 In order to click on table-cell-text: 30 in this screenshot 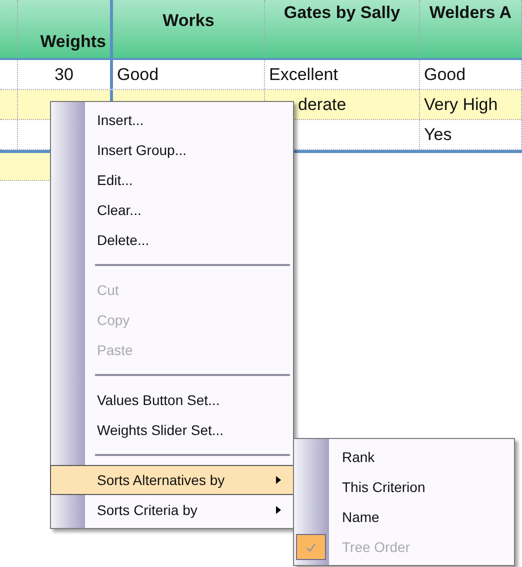, I will do `click(64, 75)`.